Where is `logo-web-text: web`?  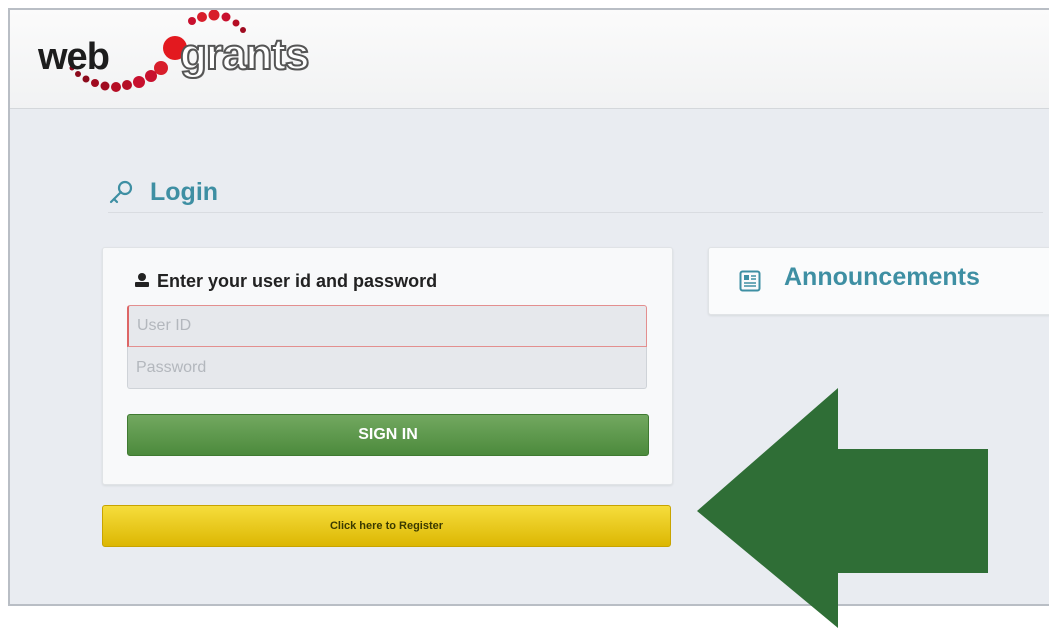
logo-web-text: web is located at coordinates (74, 57).